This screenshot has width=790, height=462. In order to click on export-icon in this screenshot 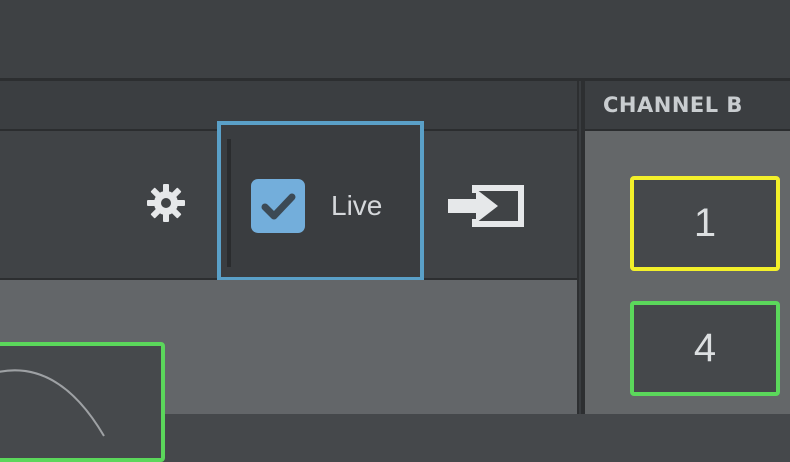, I will do `click(488, 207)`.